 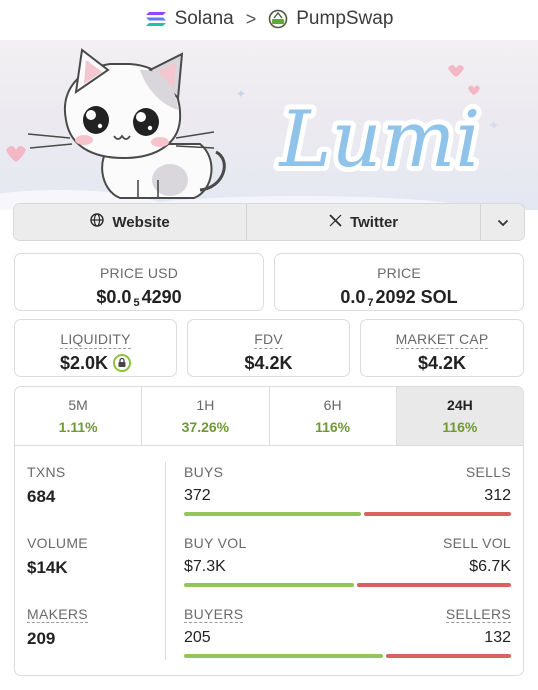 I want to click on sell-volume-label: SELL VOL, so click(x=476, y=543).